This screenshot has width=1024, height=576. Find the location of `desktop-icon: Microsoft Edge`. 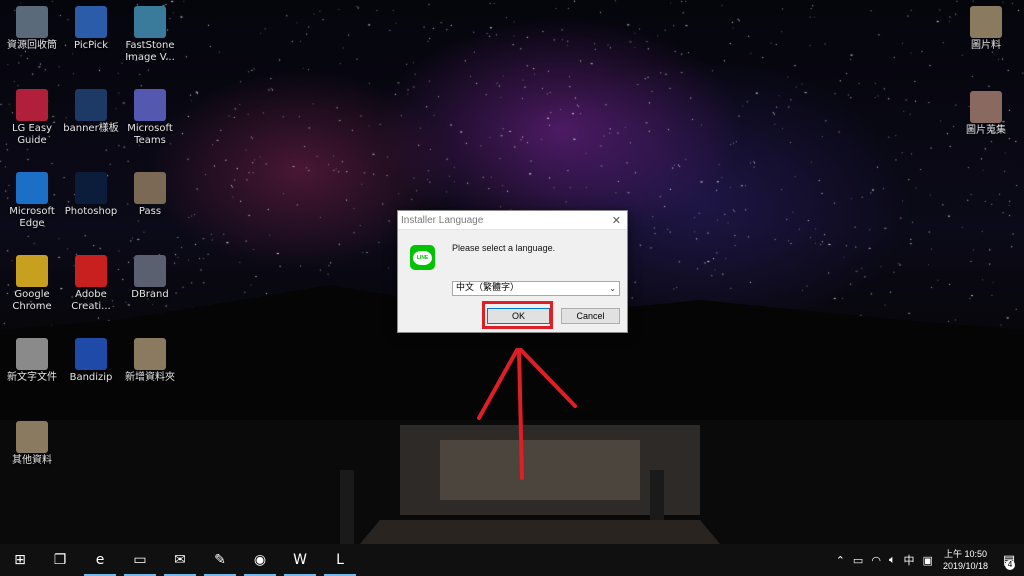

desktop-icon: Microsoft Edge is located at coordinates (32, 201).